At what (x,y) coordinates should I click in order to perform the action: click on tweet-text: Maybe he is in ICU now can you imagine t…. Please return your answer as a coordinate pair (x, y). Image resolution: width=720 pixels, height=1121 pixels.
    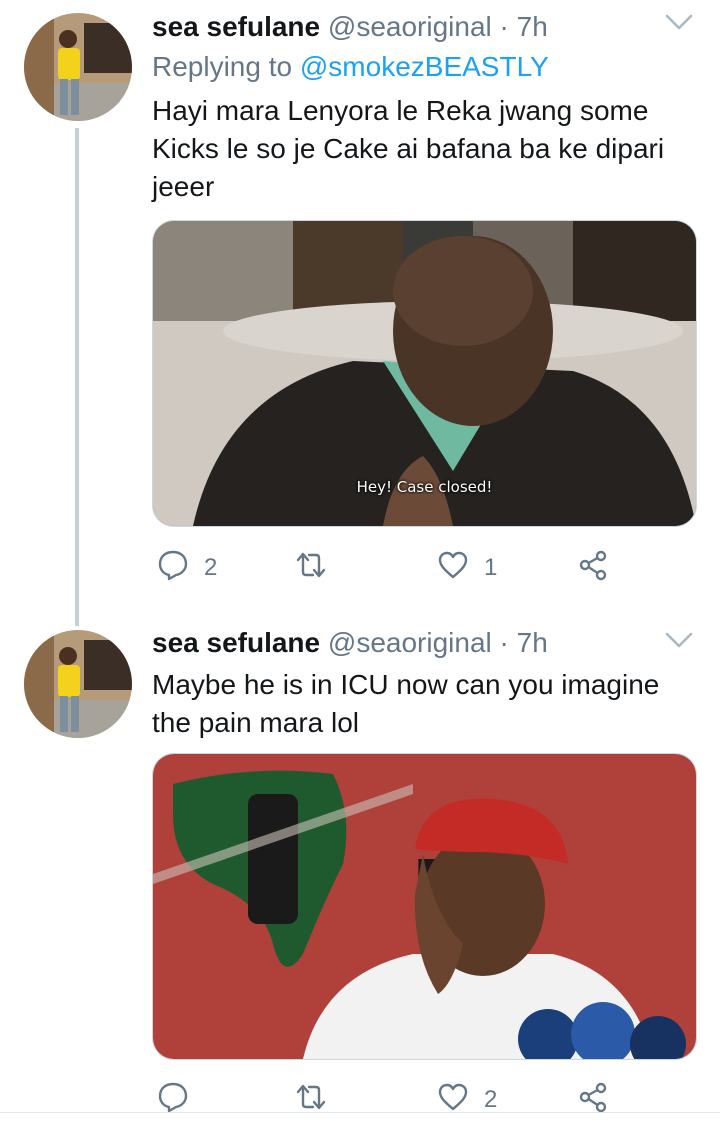
    Looking at the image, I should click on (406, 703).